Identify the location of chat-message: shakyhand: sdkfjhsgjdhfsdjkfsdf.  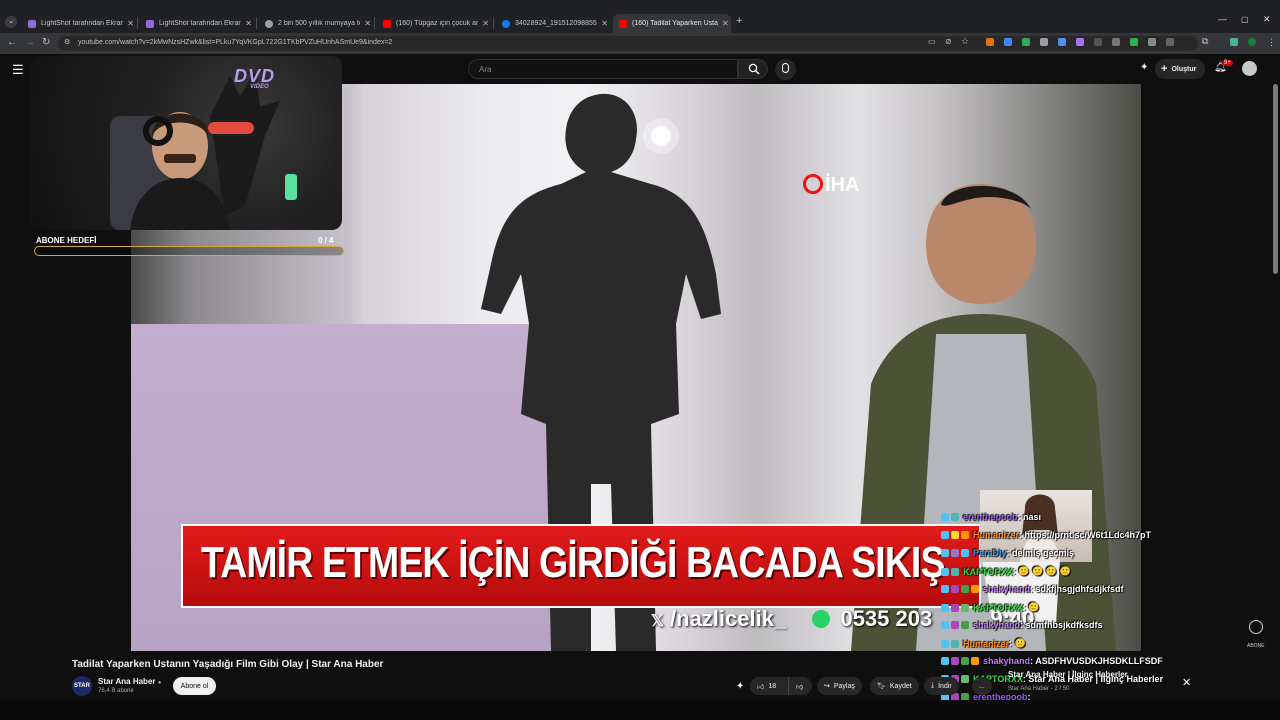
(1032, 589).